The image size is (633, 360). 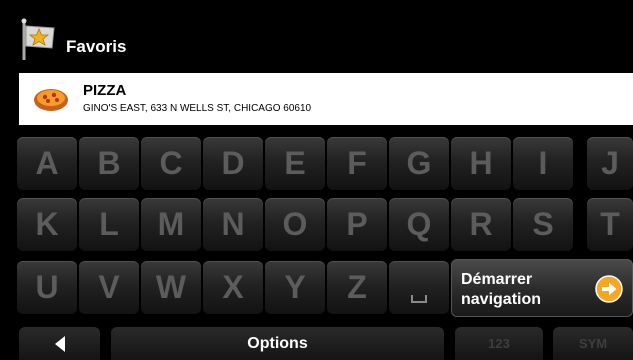 What do you see at coordinates (481, 224) in the screenshot?
I see `key-r: R` at bounding box center [481, 224].